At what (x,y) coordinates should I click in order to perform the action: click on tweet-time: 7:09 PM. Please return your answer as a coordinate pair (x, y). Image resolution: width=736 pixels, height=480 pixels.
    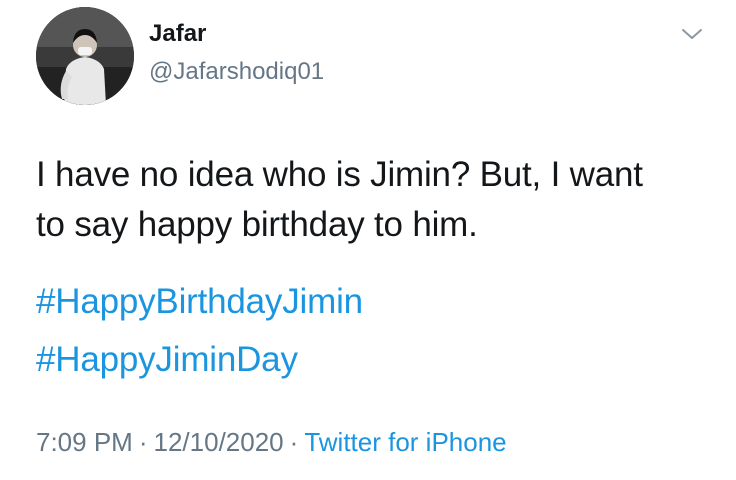
    Looking at the image, I should click on (84, 442).